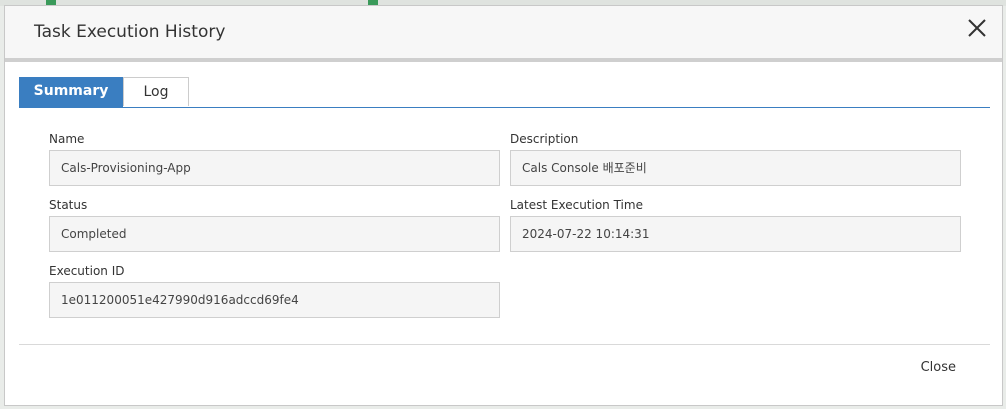 Image resolution: width=1006 pixels, height=409 pixels. Describe the element at coordinates (87, 271) in the screenshot. I see `execution-id-label: Execution ID` at that location.